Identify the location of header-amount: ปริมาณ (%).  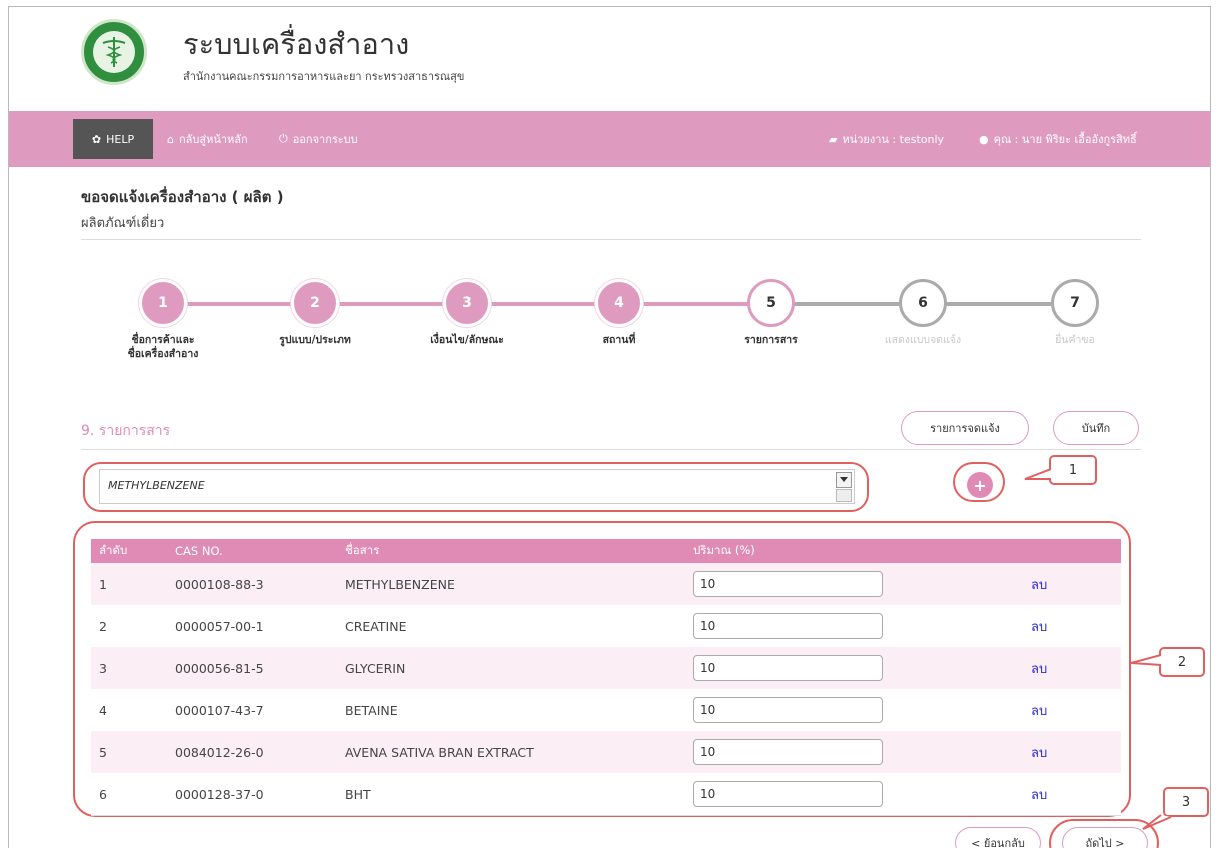
(724, 550).